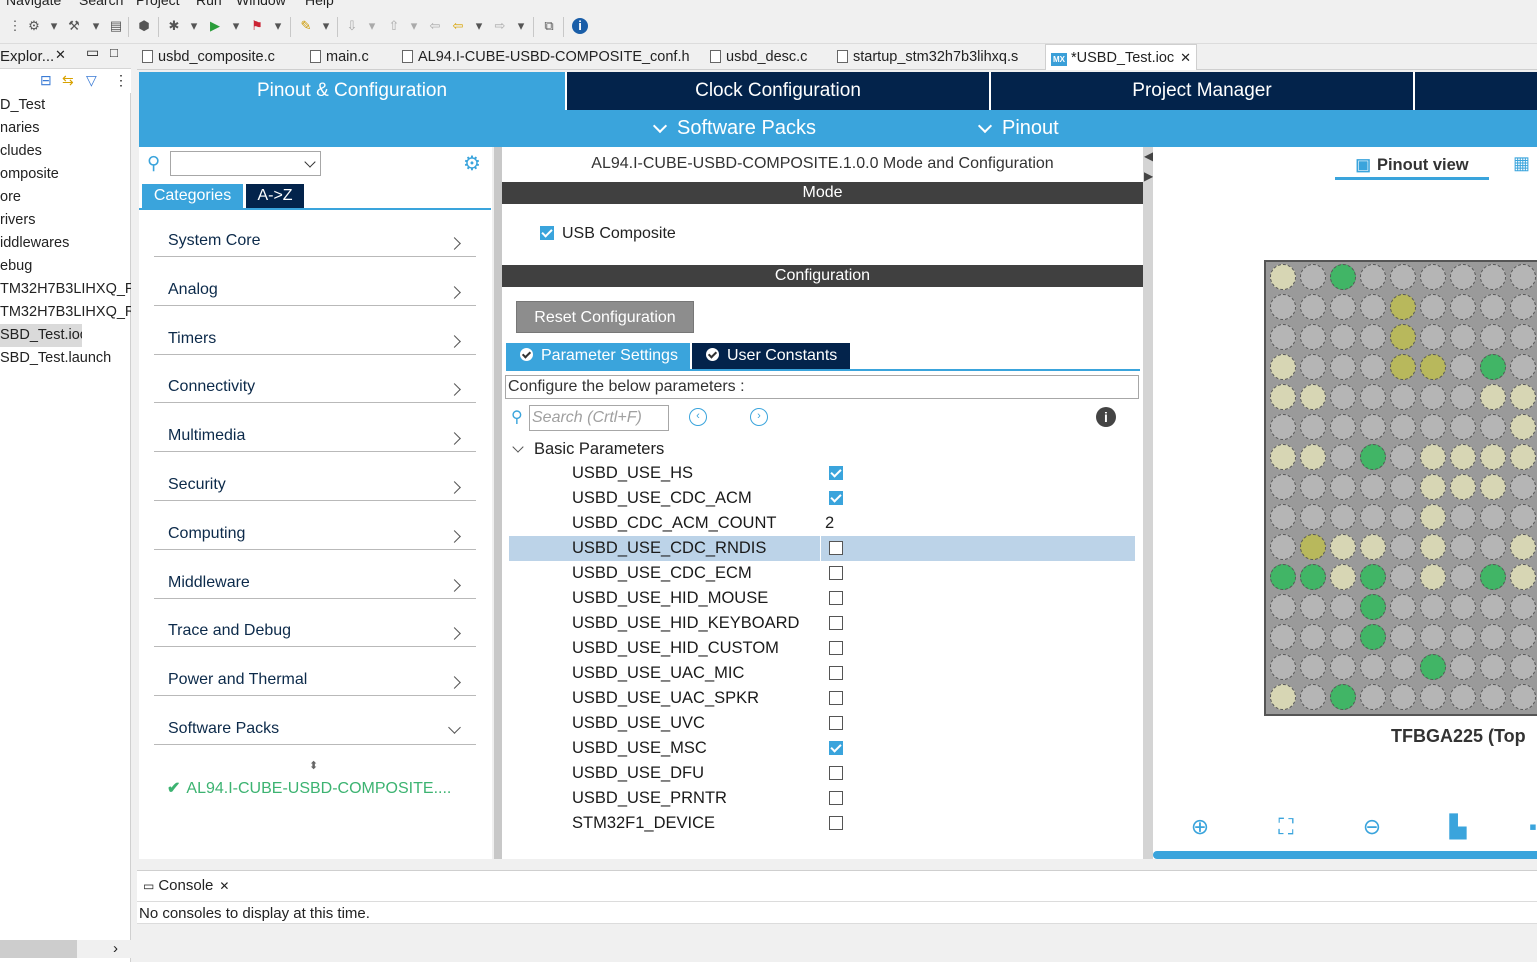 The image size is (1537, 962). I want to click on tree-item: iddlewares, so click(65, 243).